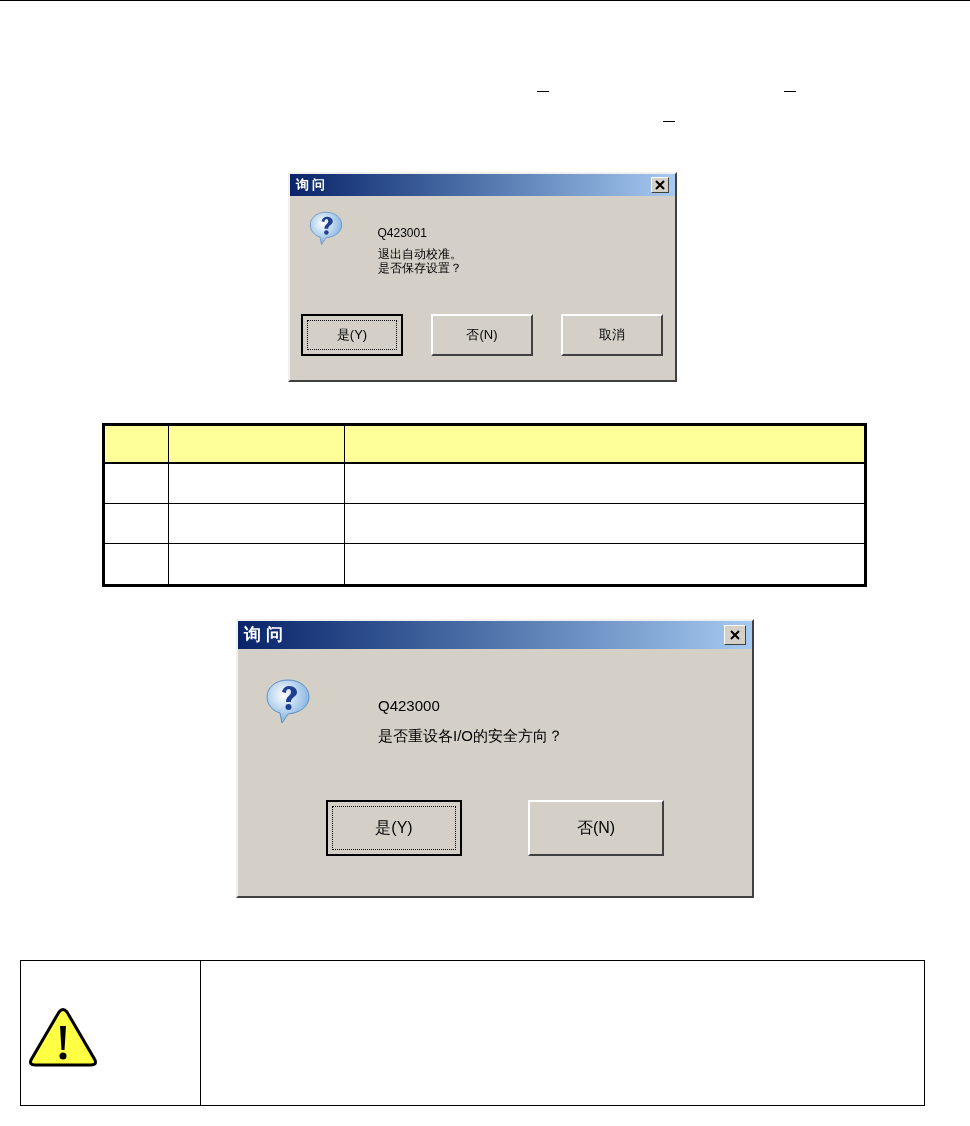 This screenshot has width=970, height=1126. I want to click on message-text: 是否保存设置？, so click(419, 268).